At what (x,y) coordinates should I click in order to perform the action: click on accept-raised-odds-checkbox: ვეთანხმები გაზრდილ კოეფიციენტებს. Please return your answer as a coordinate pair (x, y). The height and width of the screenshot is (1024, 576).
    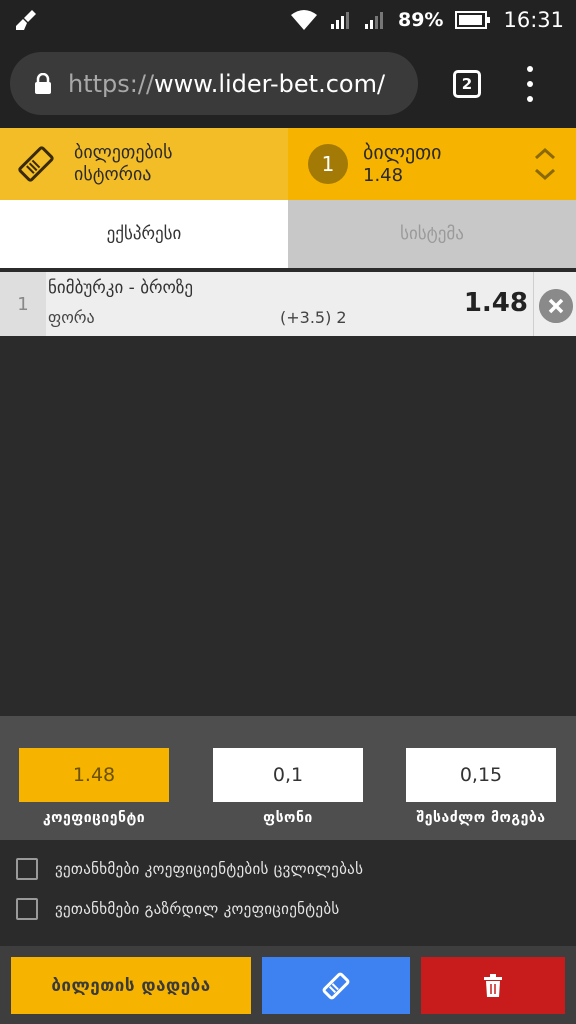
    Looking at the image, I should click on (178, 909).